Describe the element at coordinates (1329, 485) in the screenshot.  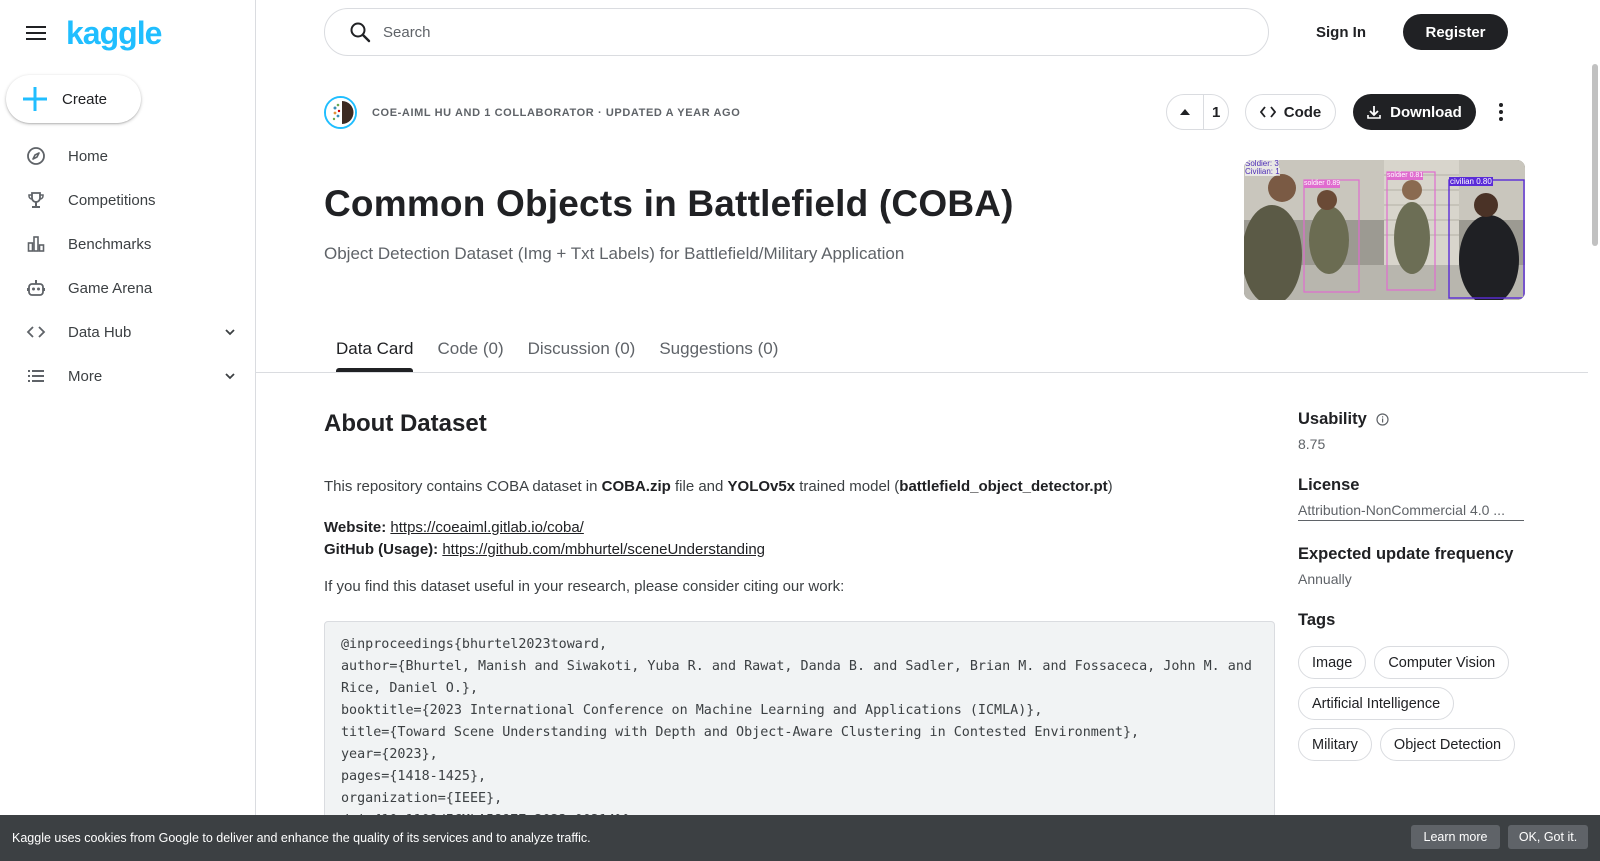
I see `license-heading: License` at that location.